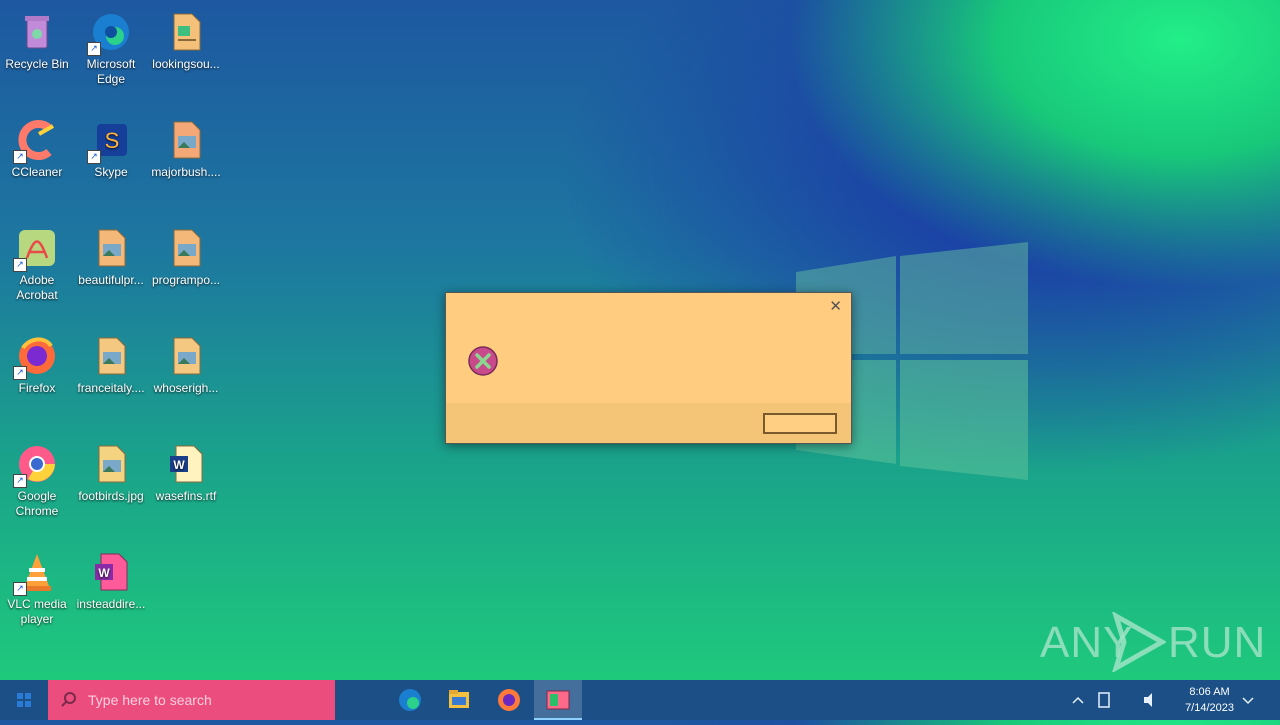 Image resolution: width=1280 pixels, height=725 pixels. What do you see at coordinates (36, 357) in the screenshot?
I see `firefox-icon: ↗` at bounding box center [36, 357].